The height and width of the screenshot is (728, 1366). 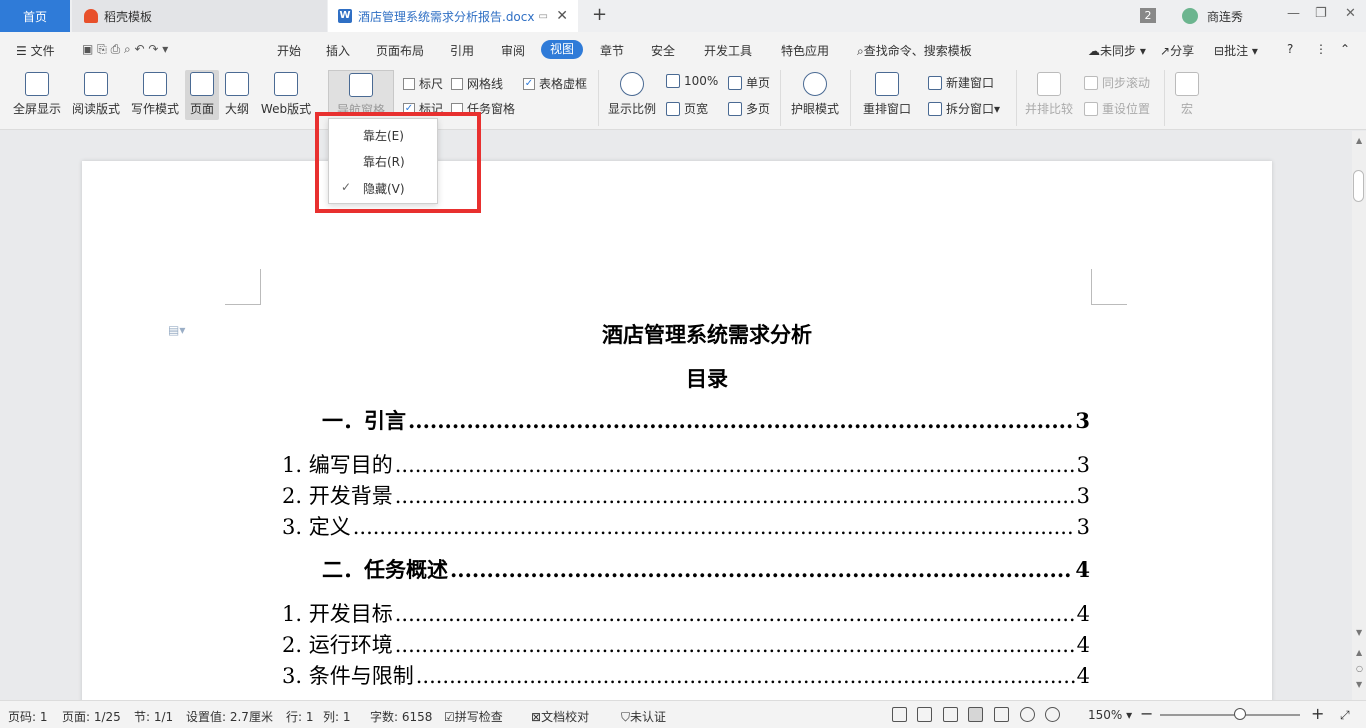 I want to click on toc-entry: 二．任务概述 4, so click(x=706, y=569).